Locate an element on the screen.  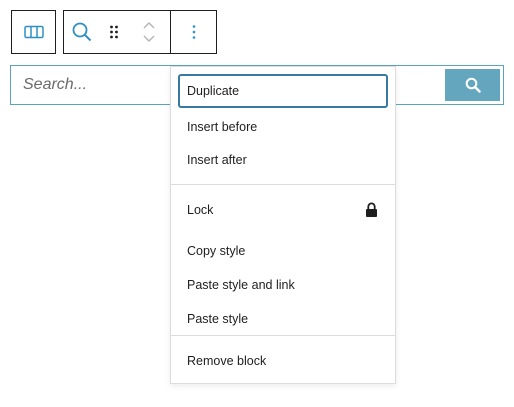
options-button is located at coordinates (193, 32).